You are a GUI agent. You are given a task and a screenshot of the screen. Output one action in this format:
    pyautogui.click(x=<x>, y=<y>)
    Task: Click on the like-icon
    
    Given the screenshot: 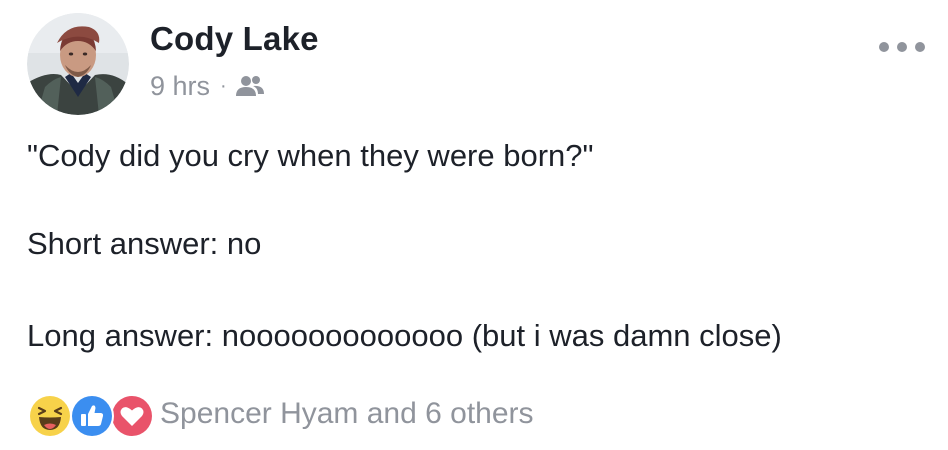 What is the action you would take?
    pyautogui.click(x=92, y=416)
    